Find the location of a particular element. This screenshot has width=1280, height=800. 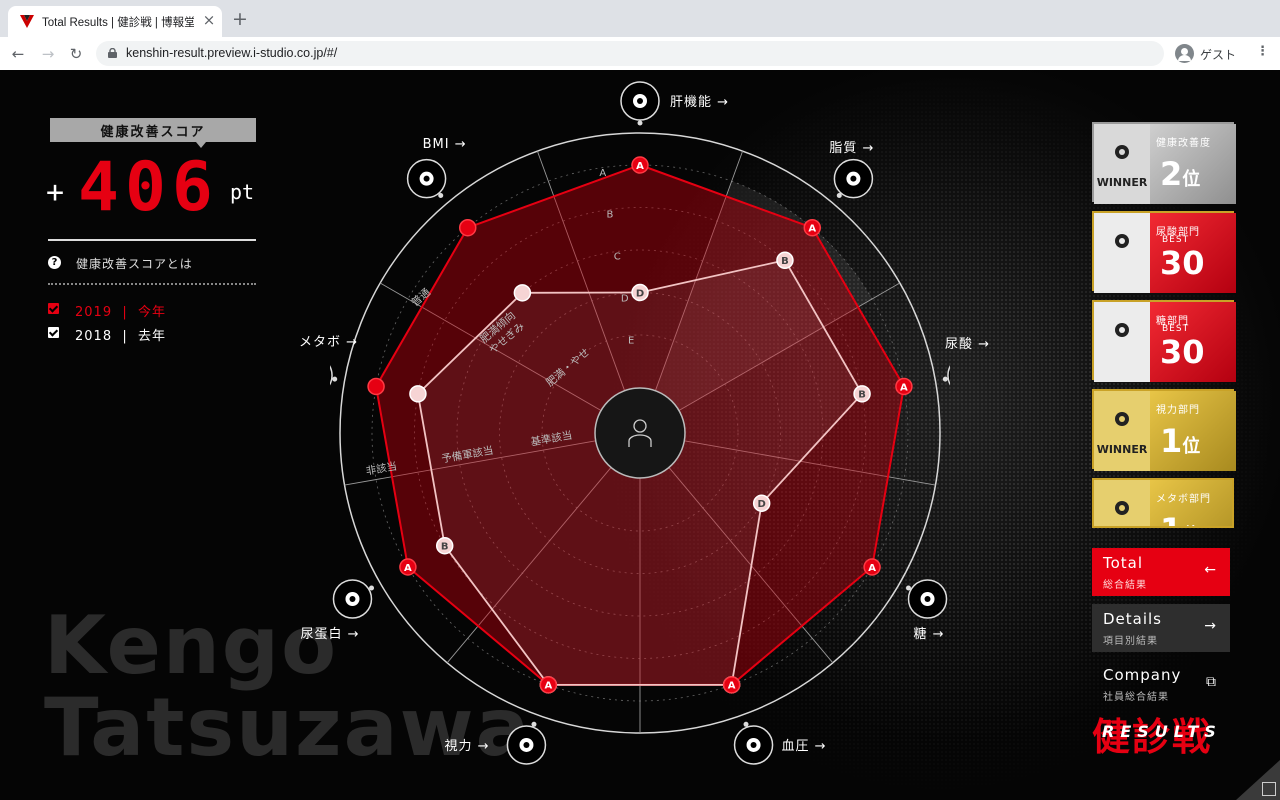

radar-grade-label: E is located at coordinates (631, 340).